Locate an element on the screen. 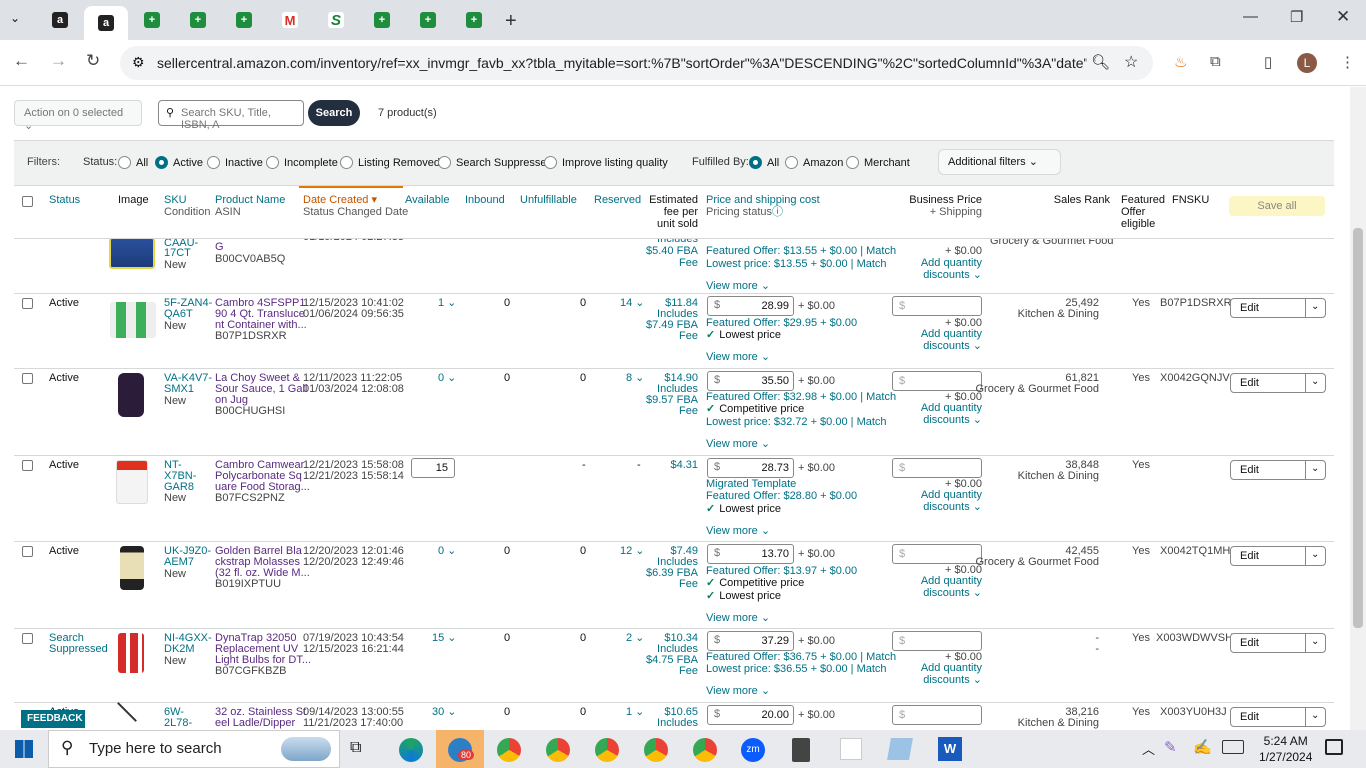  sku-link: 2L78- is located at coordinates (178, 723).